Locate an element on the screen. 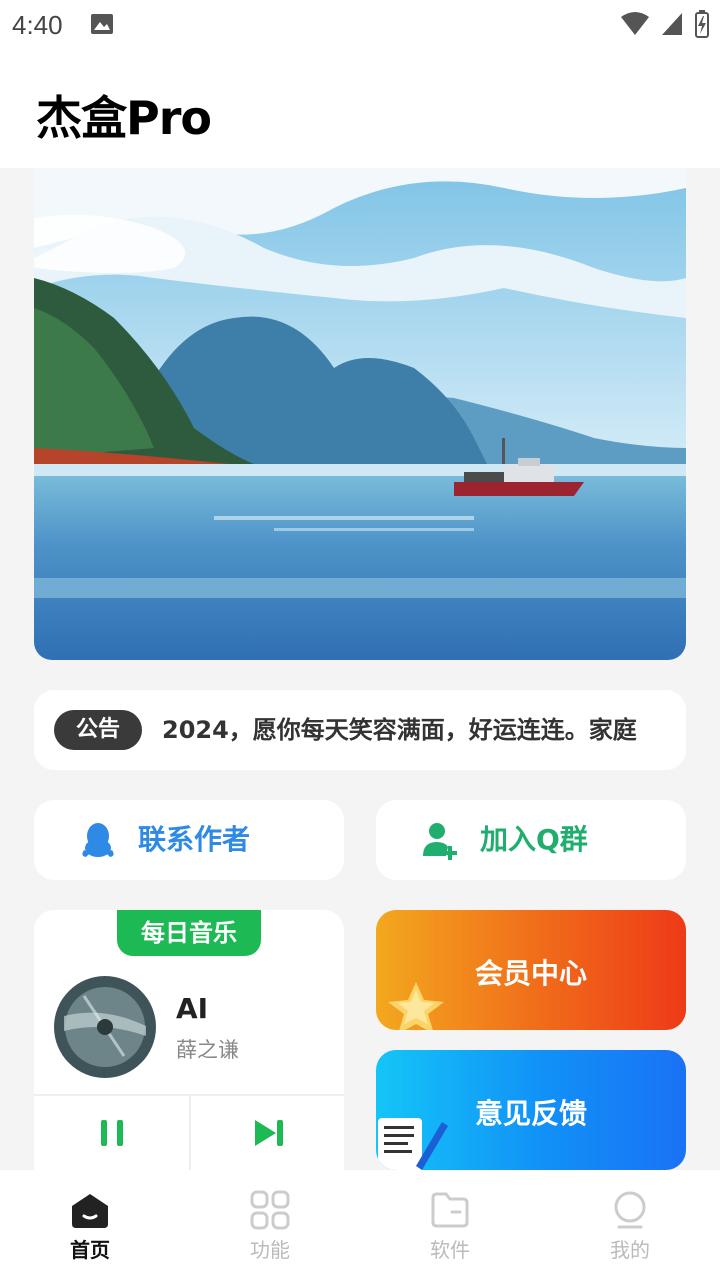 The width and height of the screenshot is (720, 1280). contact-author-button: 联系作者 is located at coordinates (189, 840).